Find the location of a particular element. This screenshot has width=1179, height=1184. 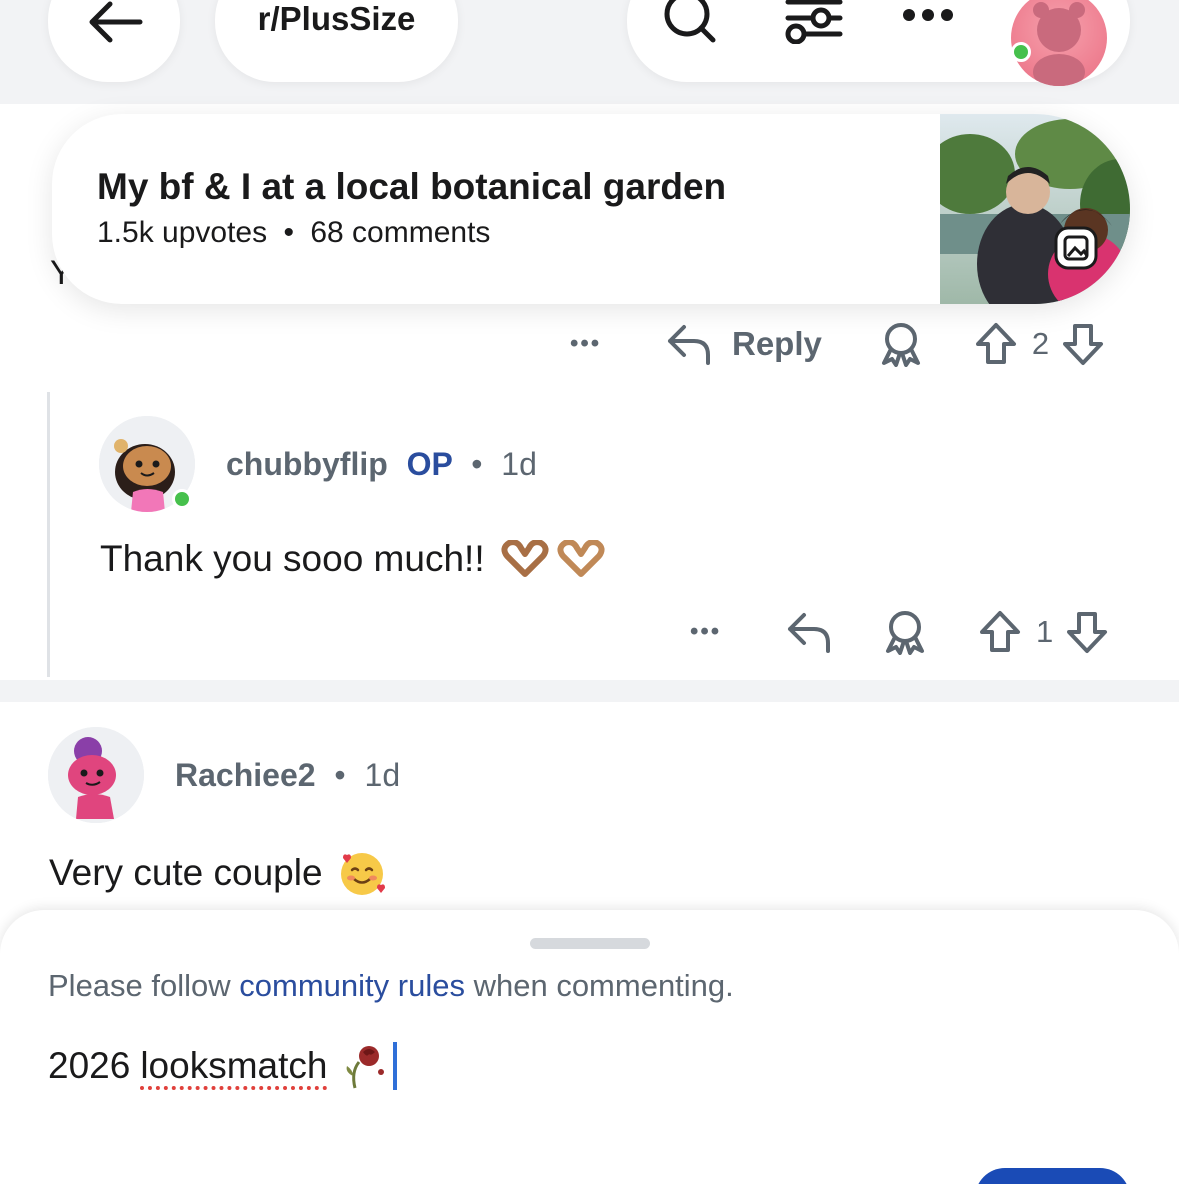

smiling-face-with-hearts-emoji-icon is located at coordinates (362, 874).